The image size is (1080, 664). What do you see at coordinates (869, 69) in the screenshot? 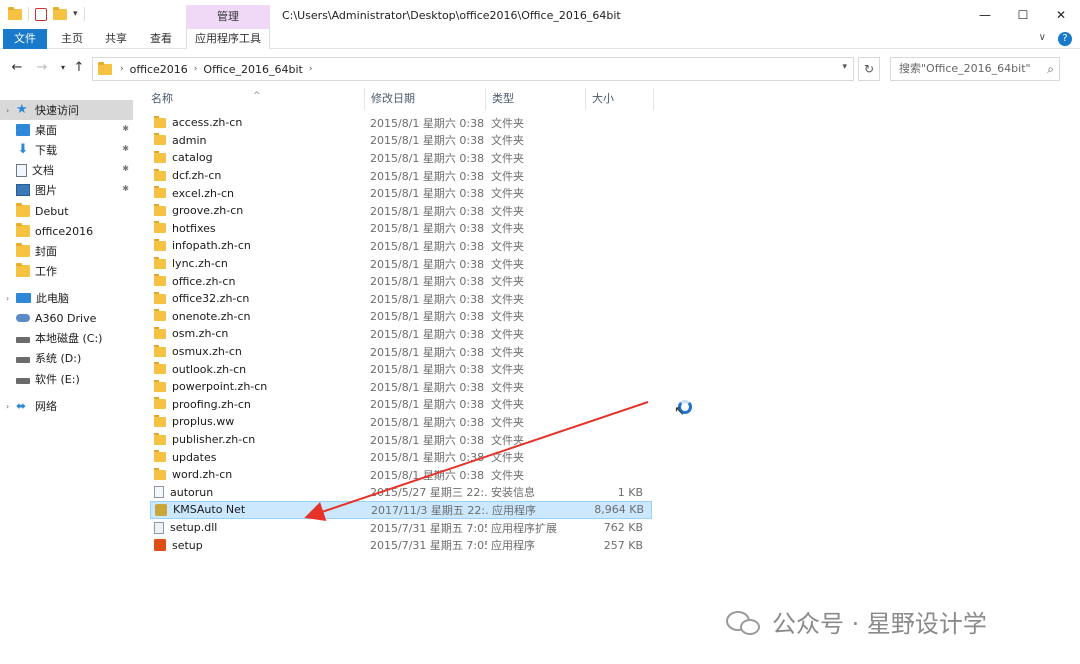
I see `refresh-button: ↻` at bounding box center [869, 69].